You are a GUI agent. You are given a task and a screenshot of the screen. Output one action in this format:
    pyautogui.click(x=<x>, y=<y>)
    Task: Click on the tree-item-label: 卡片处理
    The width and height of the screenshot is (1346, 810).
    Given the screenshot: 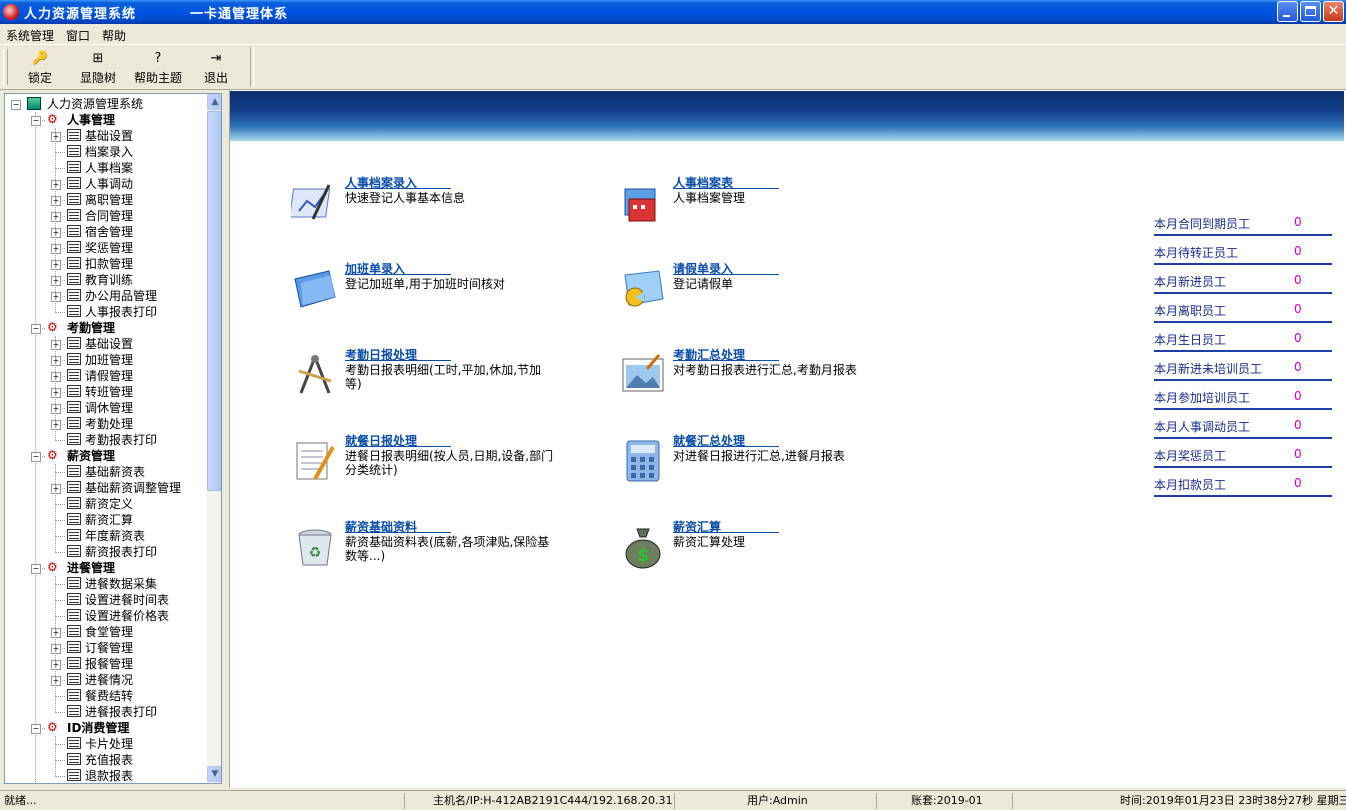 What is the action you would take?
    pyautogui.click(x=109, y=744)
    